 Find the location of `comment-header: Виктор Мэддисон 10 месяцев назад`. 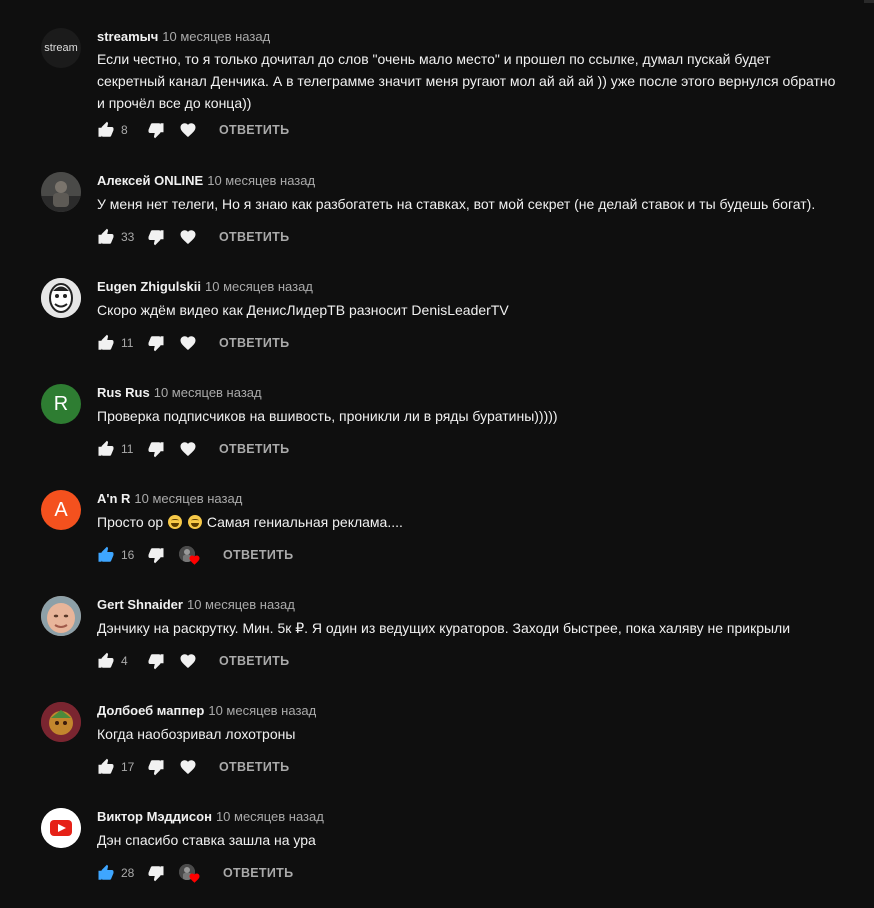

comment-header: Виктор Мэддисон 10 месяцев назад is located at coordinates (210, 817).